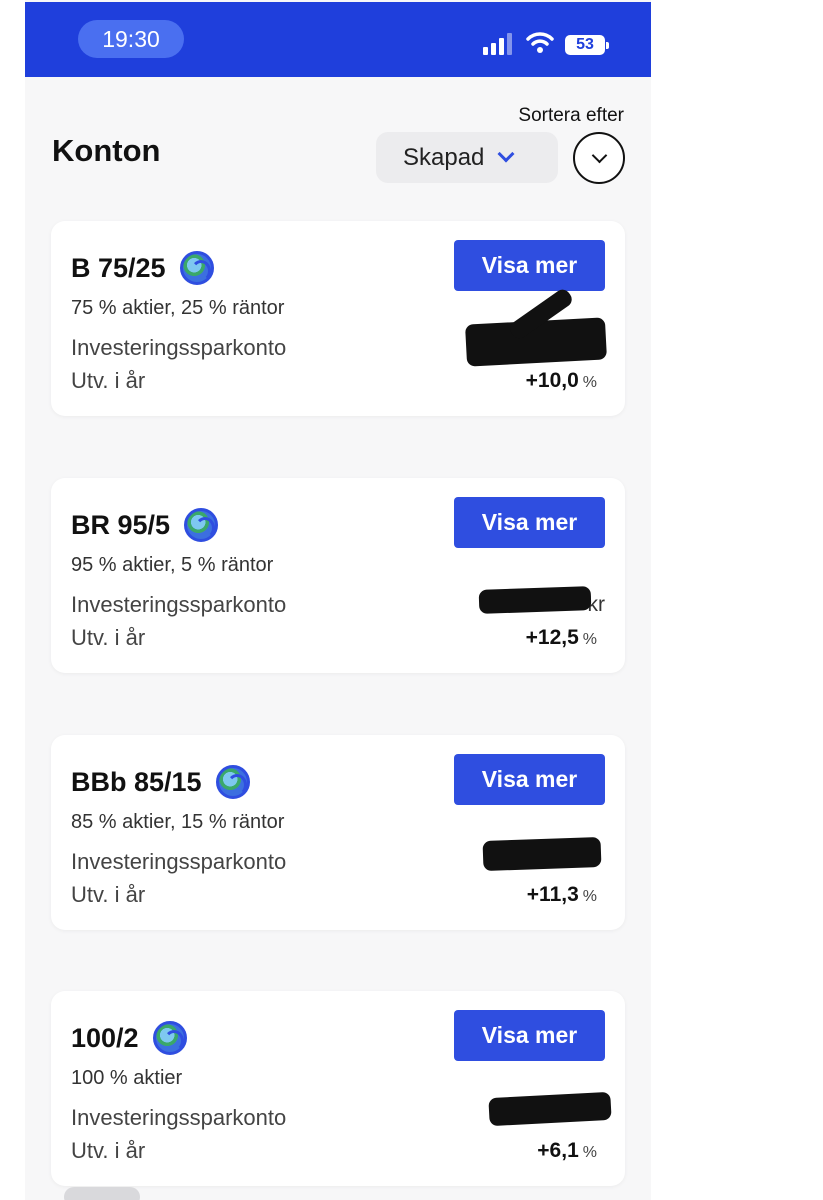 This screenshot has width=823, height=1200. Describe the element at coordinates (131, 39) in the screenshot. I see `status-time: 19:30` at that location.